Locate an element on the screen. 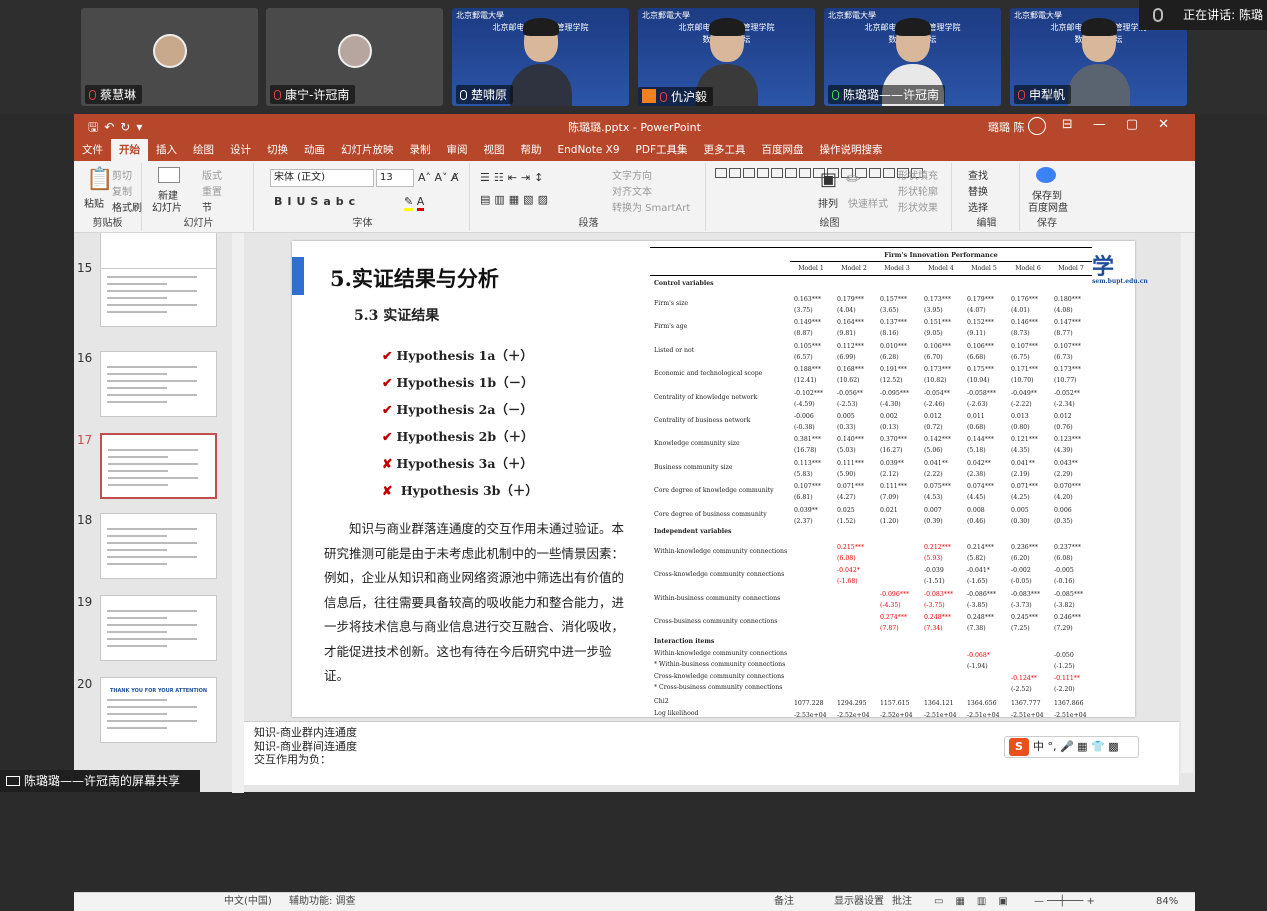  quick-style-icon: ✏ is located at coordinates (853, 179).